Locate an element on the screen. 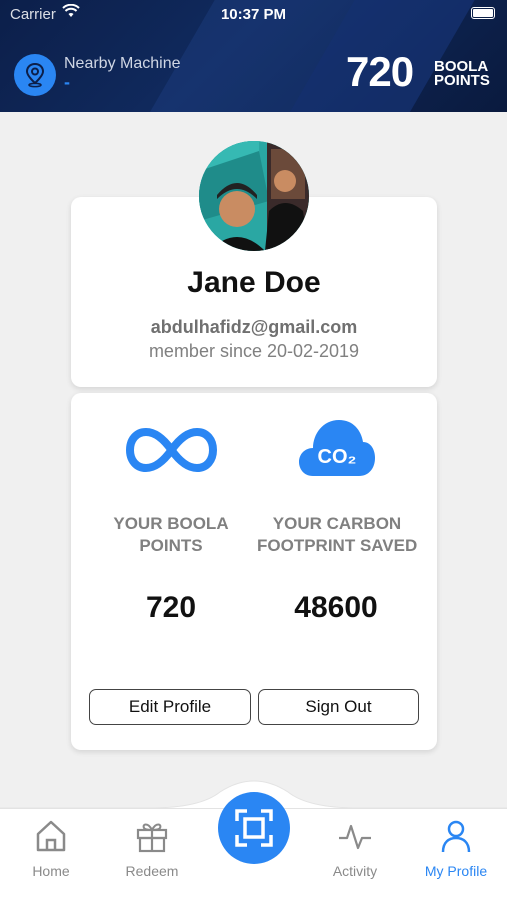  carbon-label-line1: YOUR CARBON is located at coordinates (337, 523).